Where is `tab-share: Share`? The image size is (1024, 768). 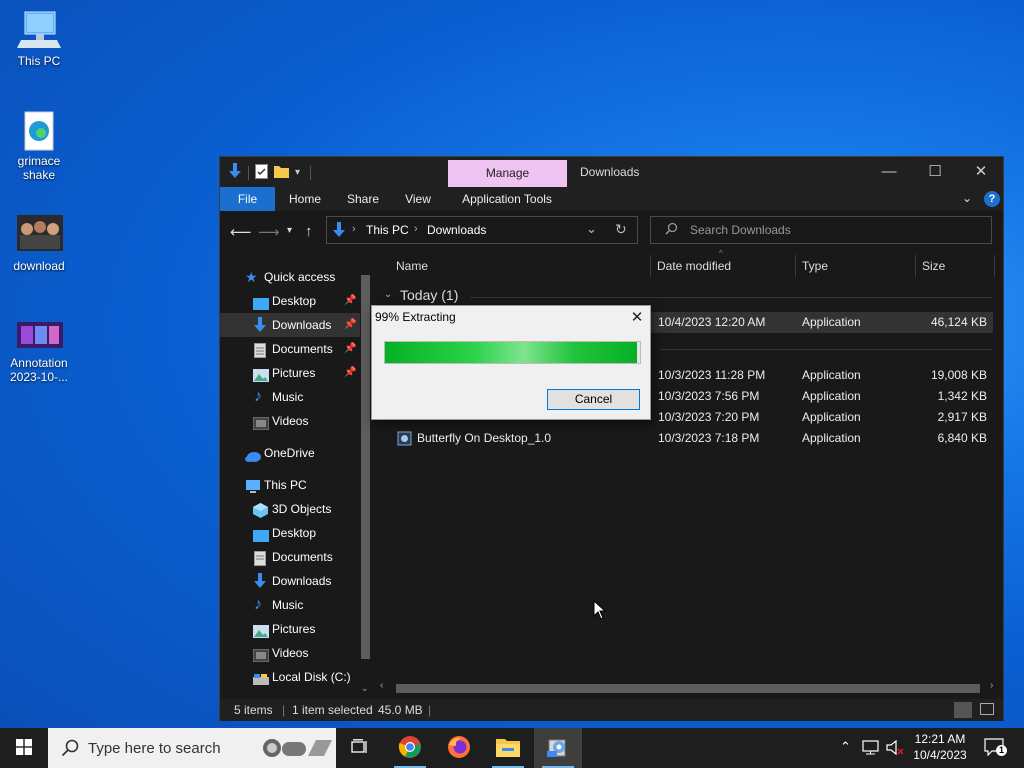 tab-share: Share is located at coordinates (363, 199).